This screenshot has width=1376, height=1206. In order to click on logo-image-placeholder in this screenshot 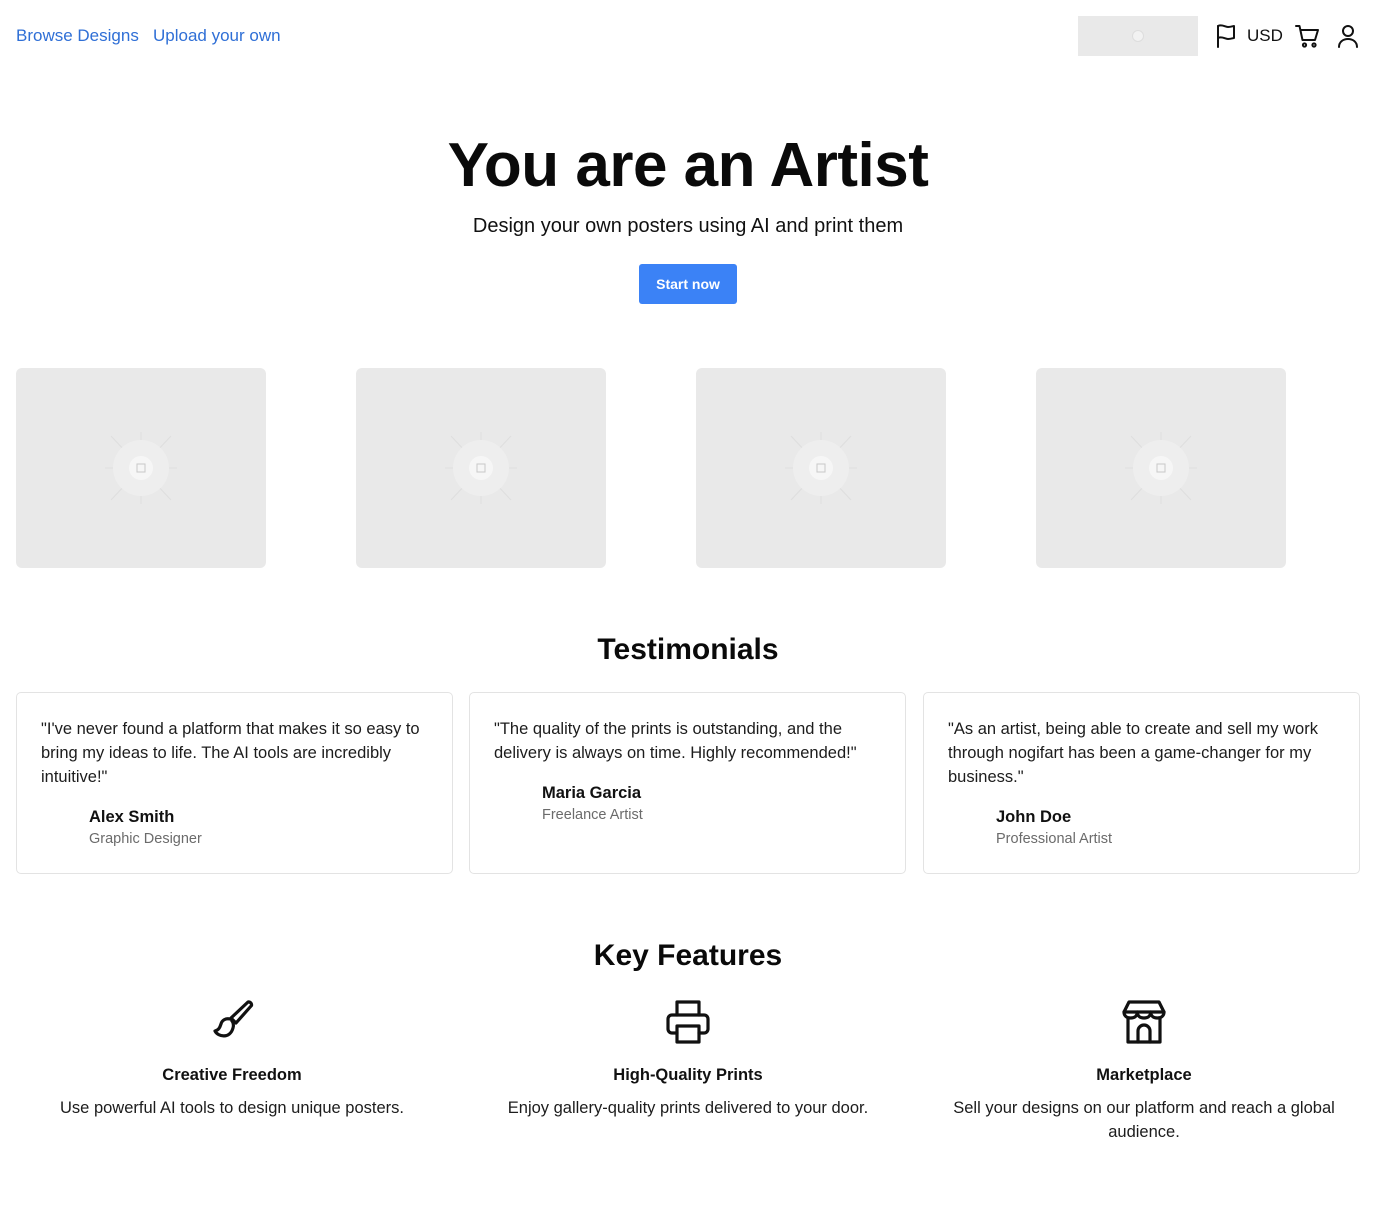, I will do `click(1138, 36)`.